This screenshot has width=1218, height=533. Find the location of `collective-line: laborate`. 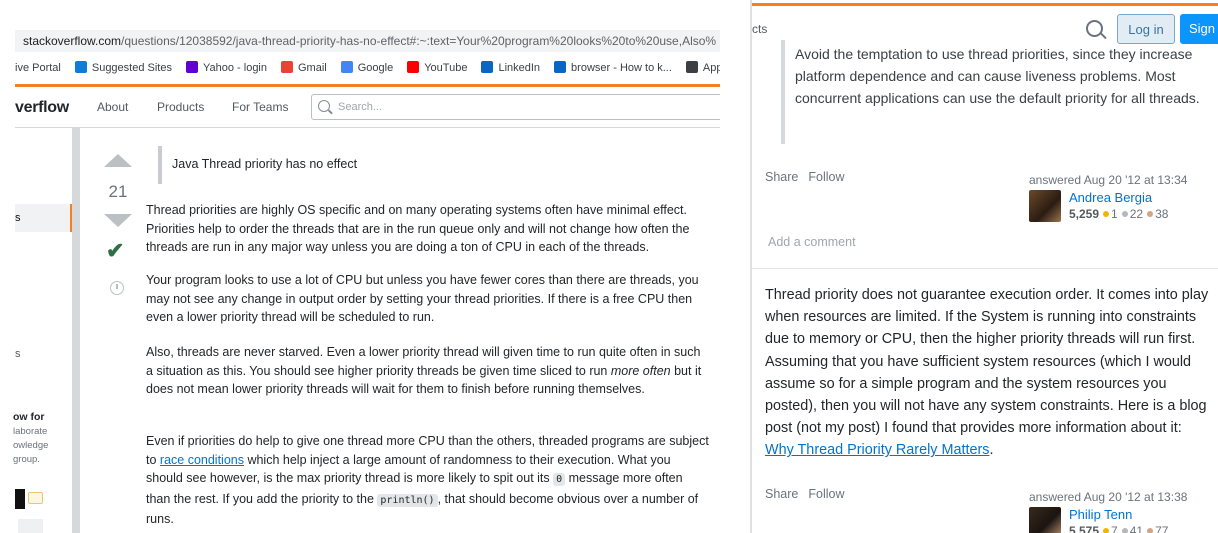

collective-line: laborate is located at coordinates (30, 431).